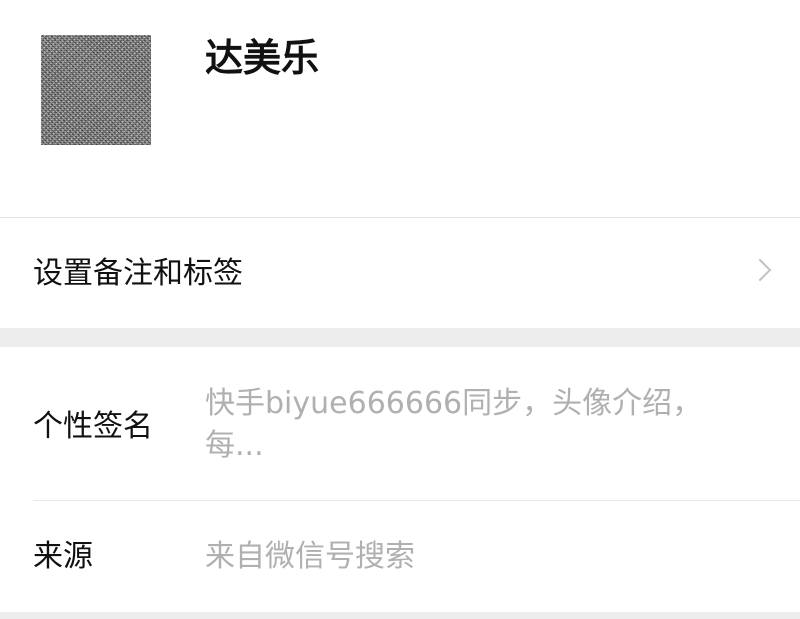 The height and width of the screenshot is (619, 800). I want to click on source-value: 来自微信号搜索, so click(310, 556).